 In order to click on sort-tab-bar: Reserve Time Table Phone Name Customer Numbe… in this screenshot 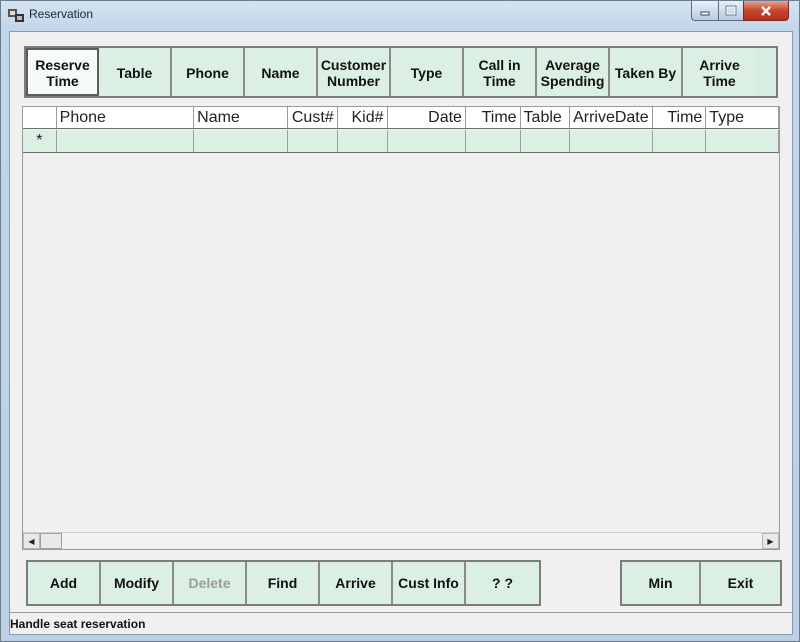, I will do `click(401, 72)`.